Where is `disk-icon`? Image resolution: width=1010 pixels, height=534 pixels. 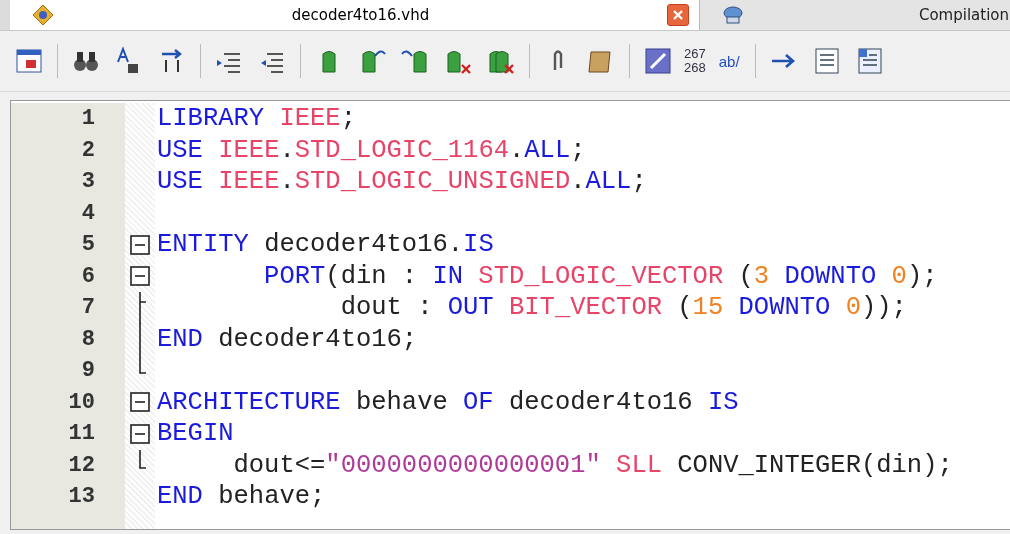 disk-icon is located at coordinates (733, 15).